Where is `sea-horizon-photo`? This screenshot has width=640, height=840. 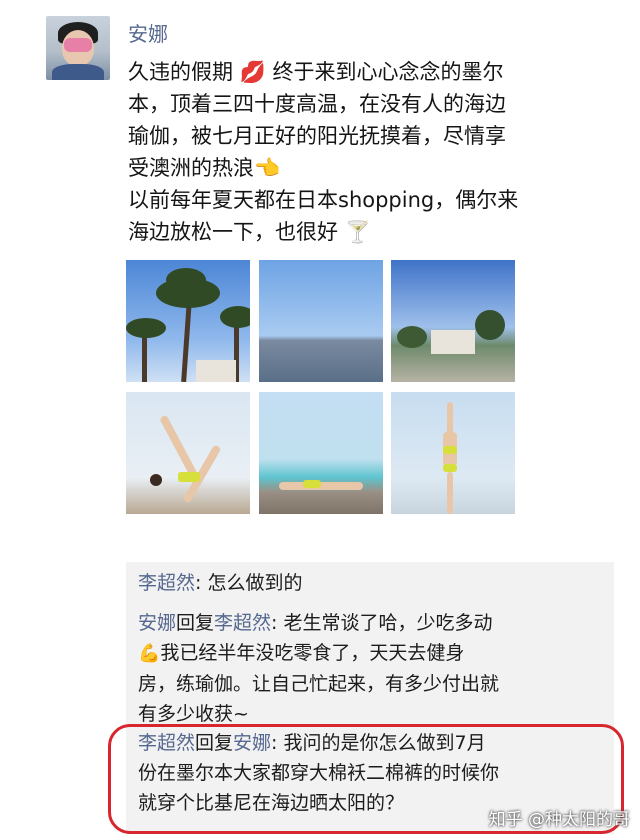
sea-horizon-photo is located at coordinates (321, 321).